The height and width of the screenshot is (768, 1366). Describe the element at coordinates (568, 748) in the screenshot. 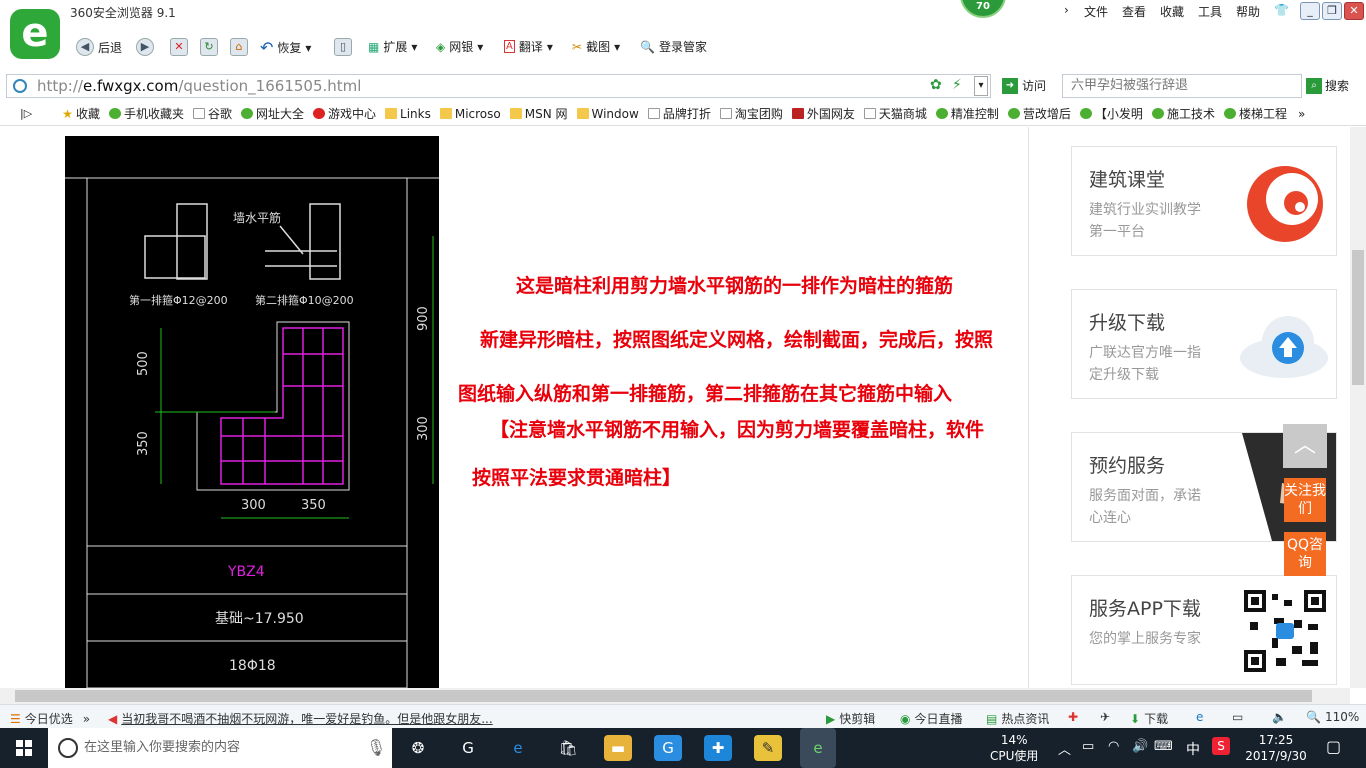

I see `store-icon: 🛍` at that location.